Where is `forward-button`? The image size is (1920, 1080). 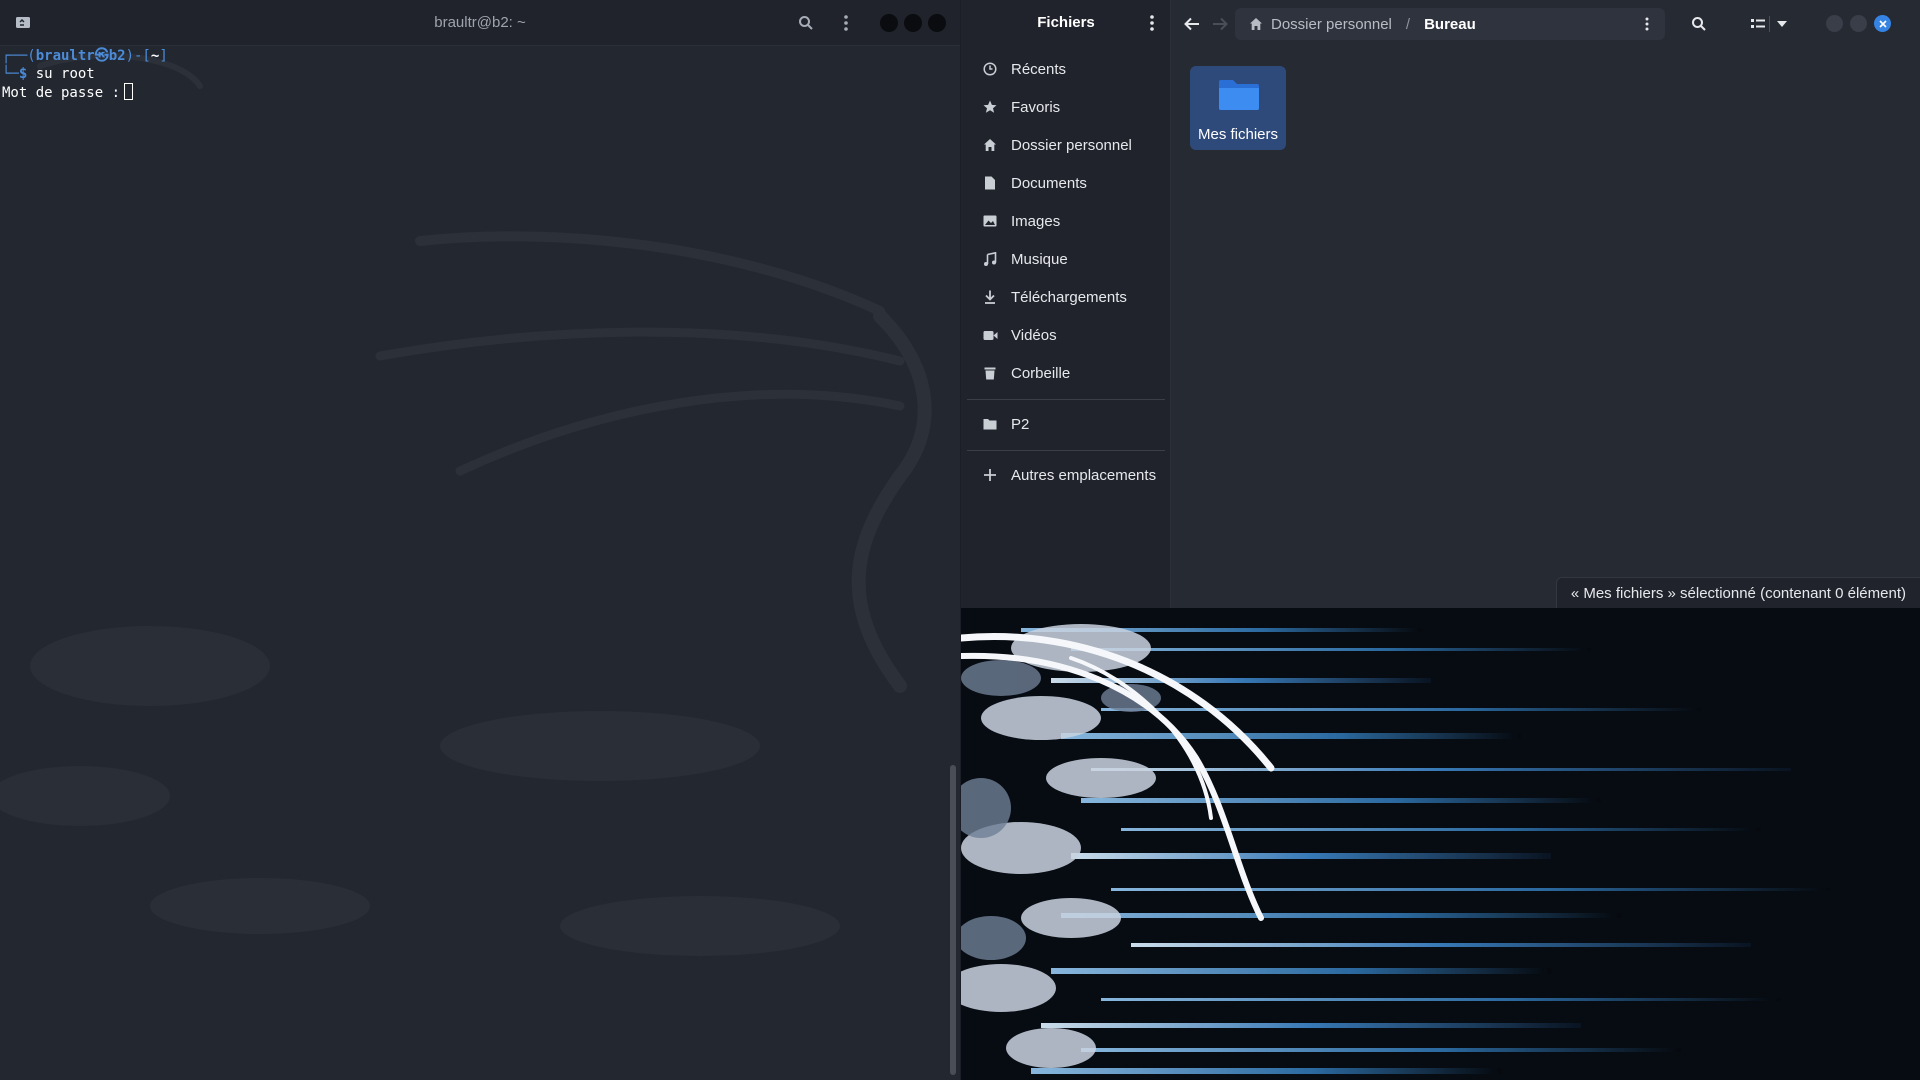 forward-button is located at coordinates (1220, 24).